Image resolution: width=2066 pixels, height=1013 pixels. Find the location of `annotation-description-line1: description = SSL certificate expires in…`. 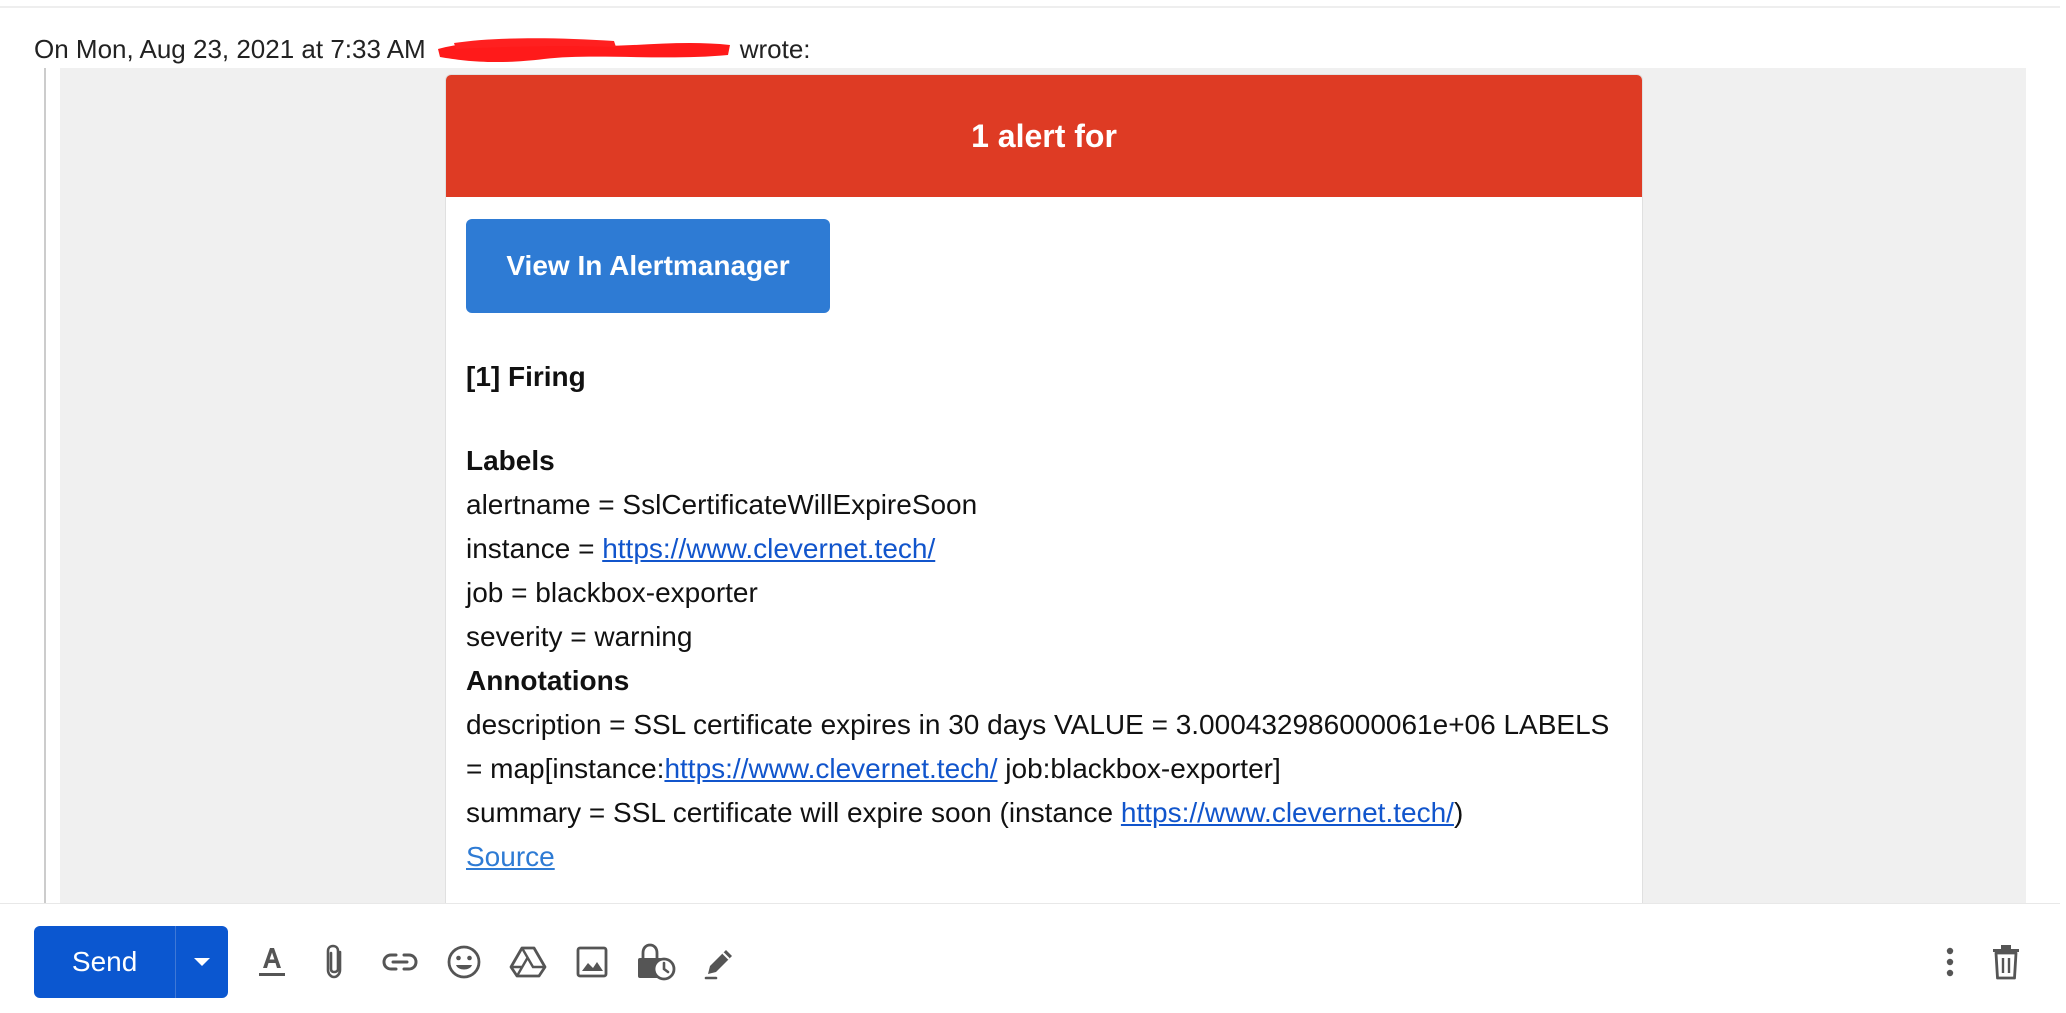

annotation-description-line1: description = SSL certificate expires in… is located at coordinates (1038, 724).